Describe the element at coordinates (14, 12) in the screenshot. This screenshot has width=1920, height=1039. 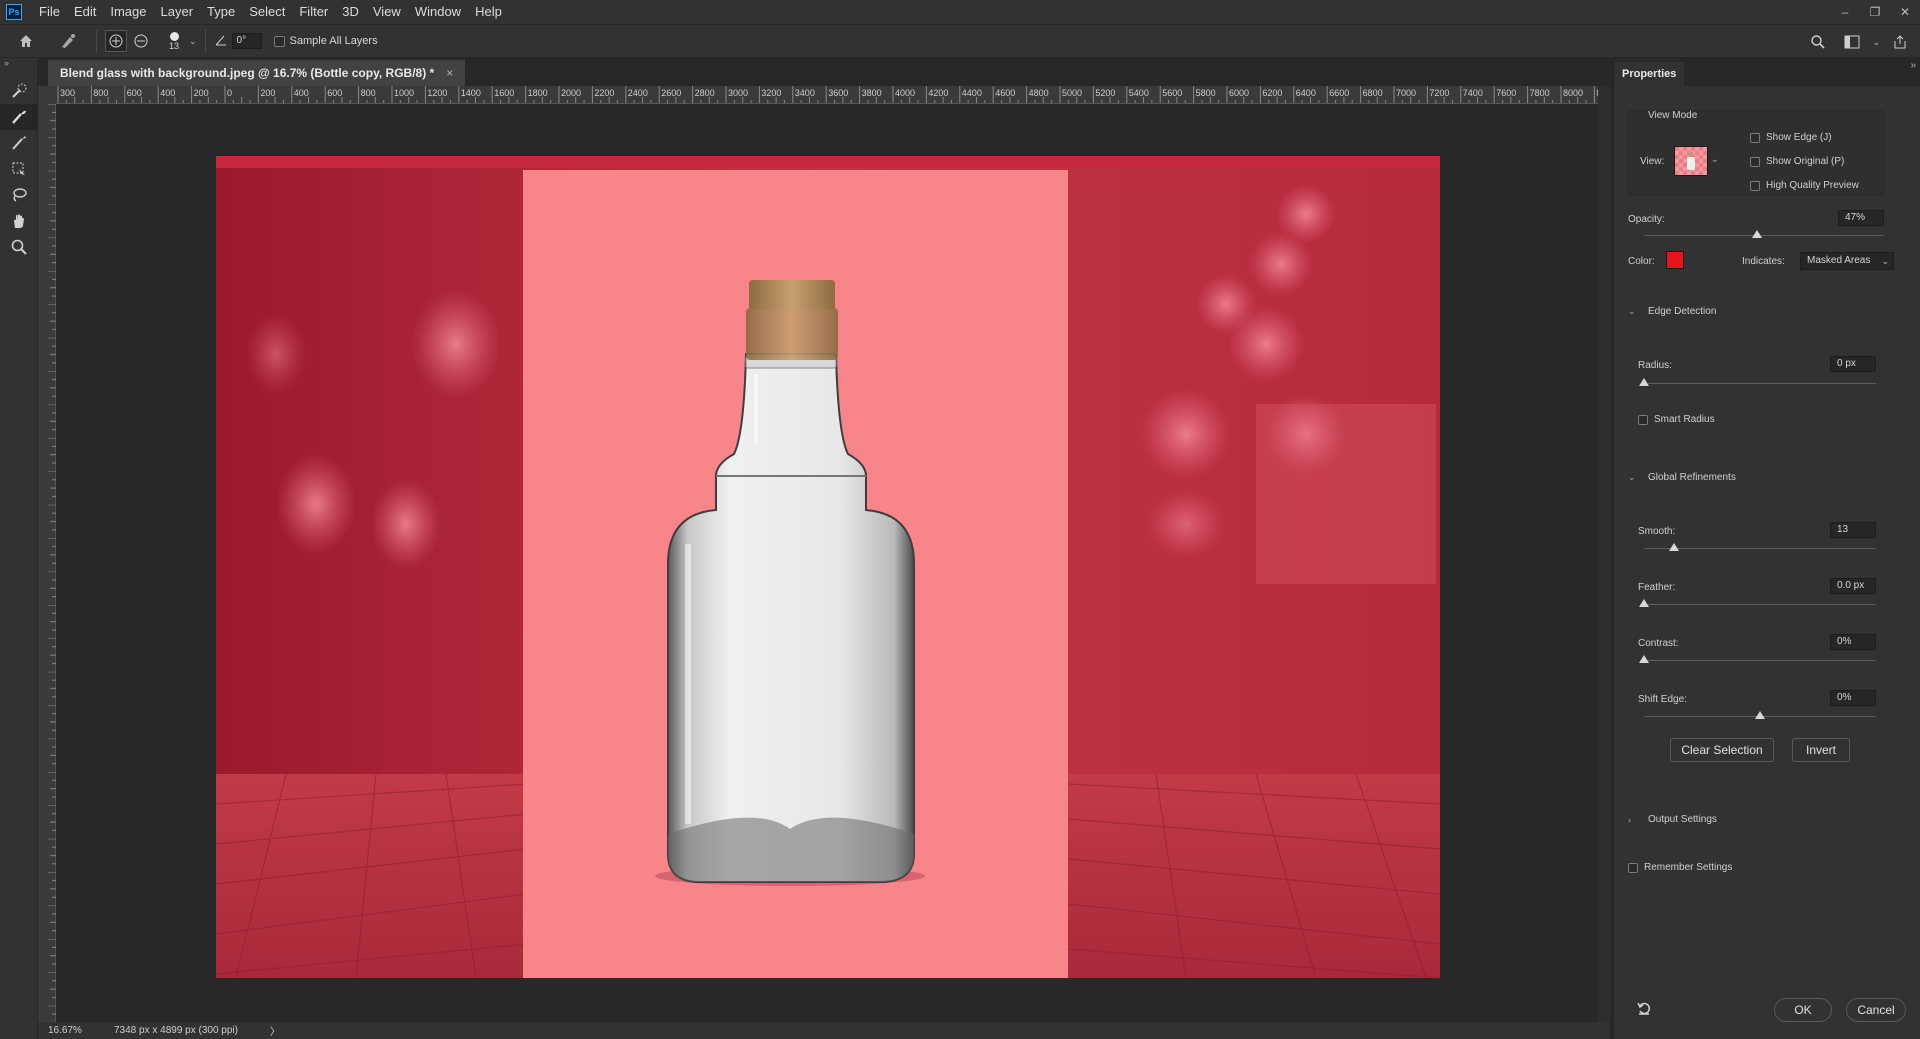
I see `photoshop-logo-icon: Ps` at that location.